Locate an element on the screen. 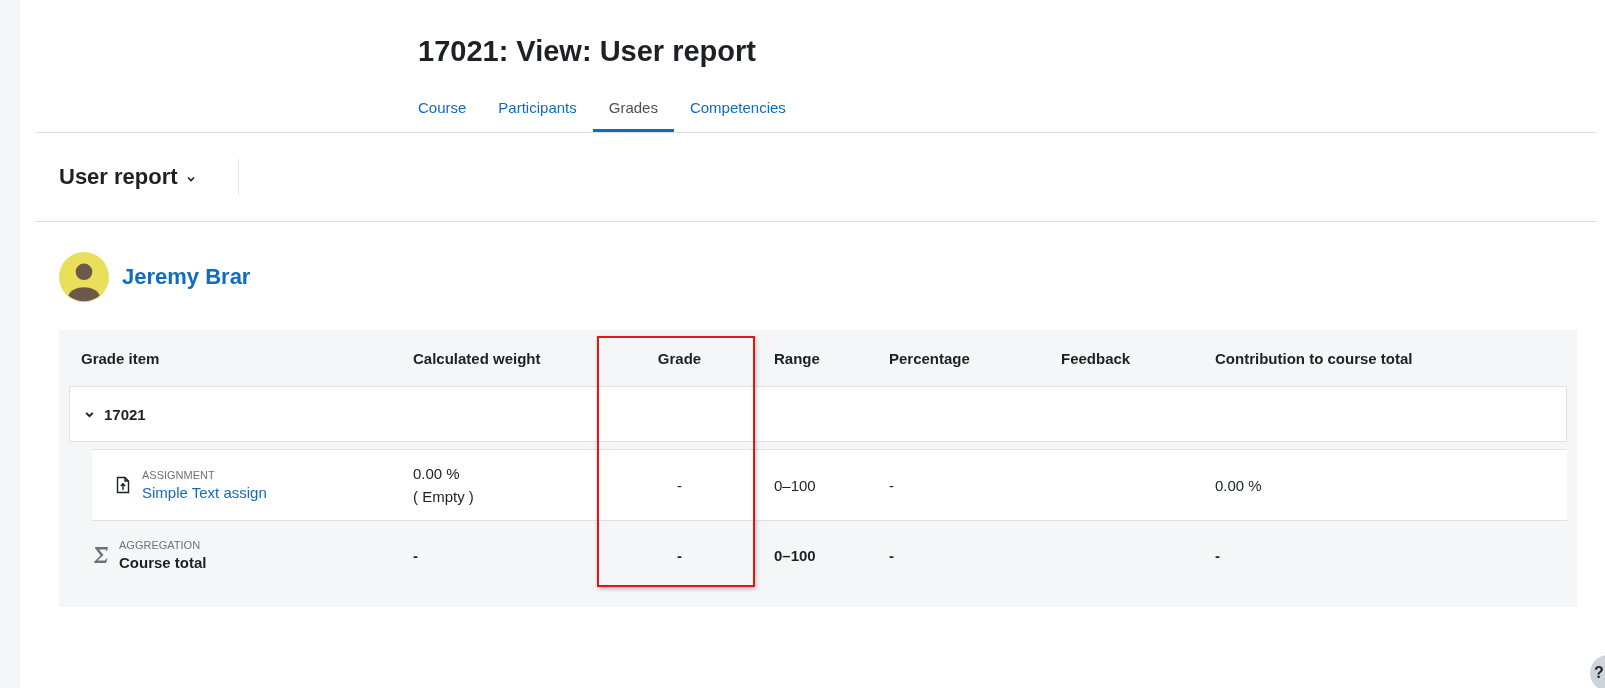 Image resolution: width=1605 pixels, height=688 pixels. table-cell: ( Empty ) is located at coordinates (443, 496).